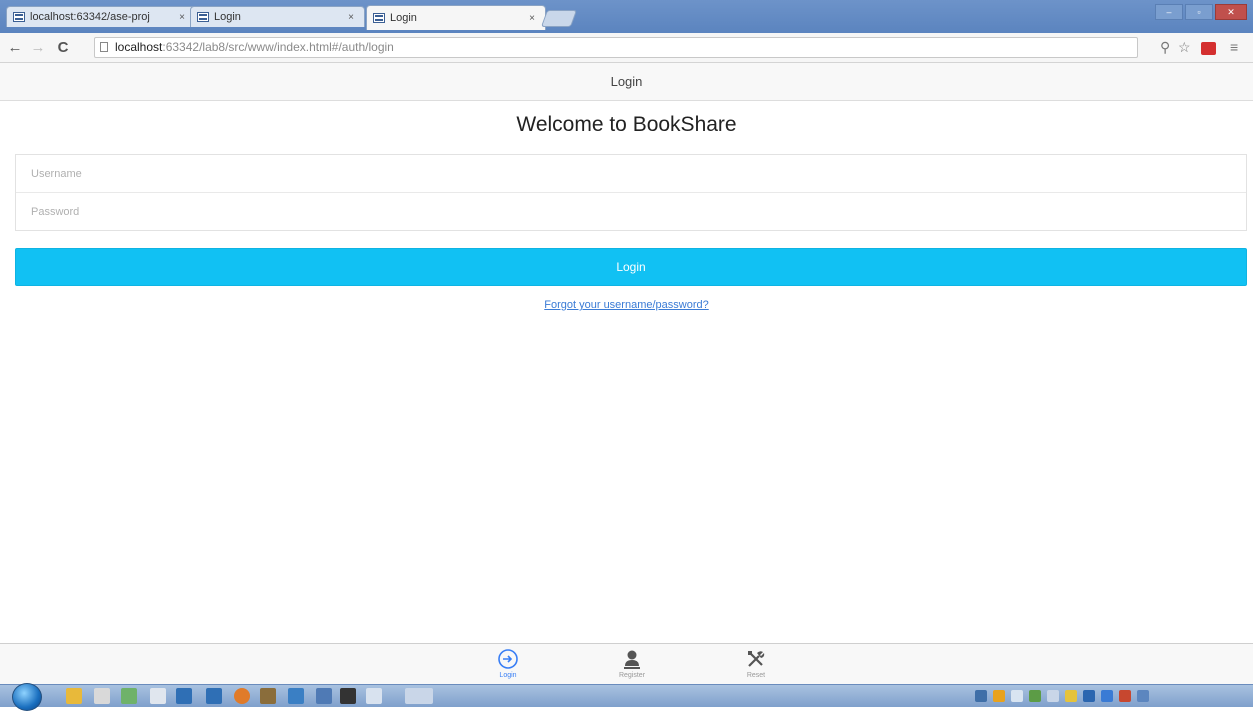 Image resolution: width=1253 pixels, height=711 pixels. I want to click on bookmark-star-icon: ☆, so click(1184, 47).